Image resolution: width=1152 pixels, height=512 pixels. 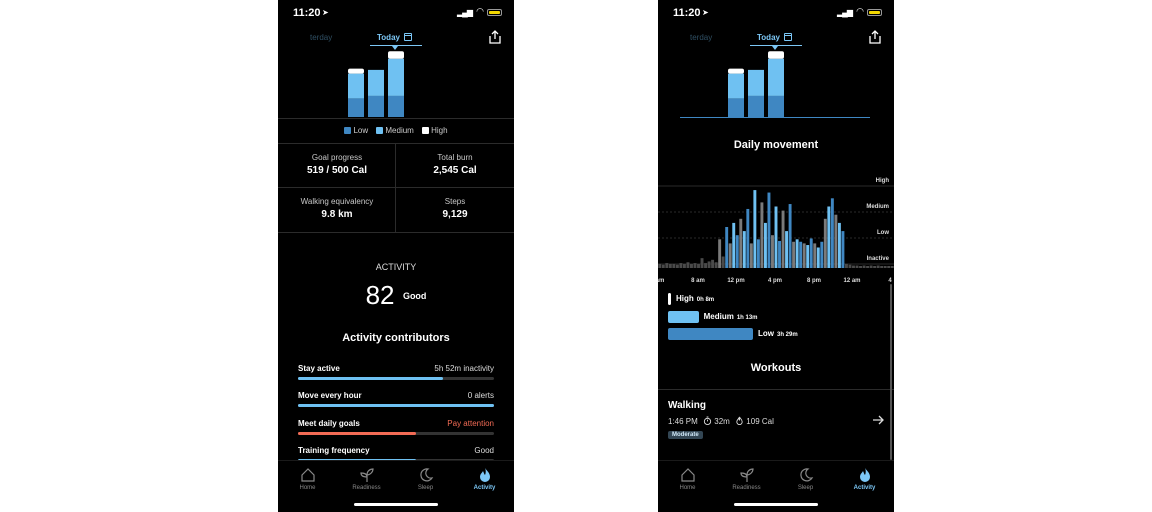 I want to click on contributor-move-every-hour: Move every hour 0 alerts, so click(x=396, y=401).